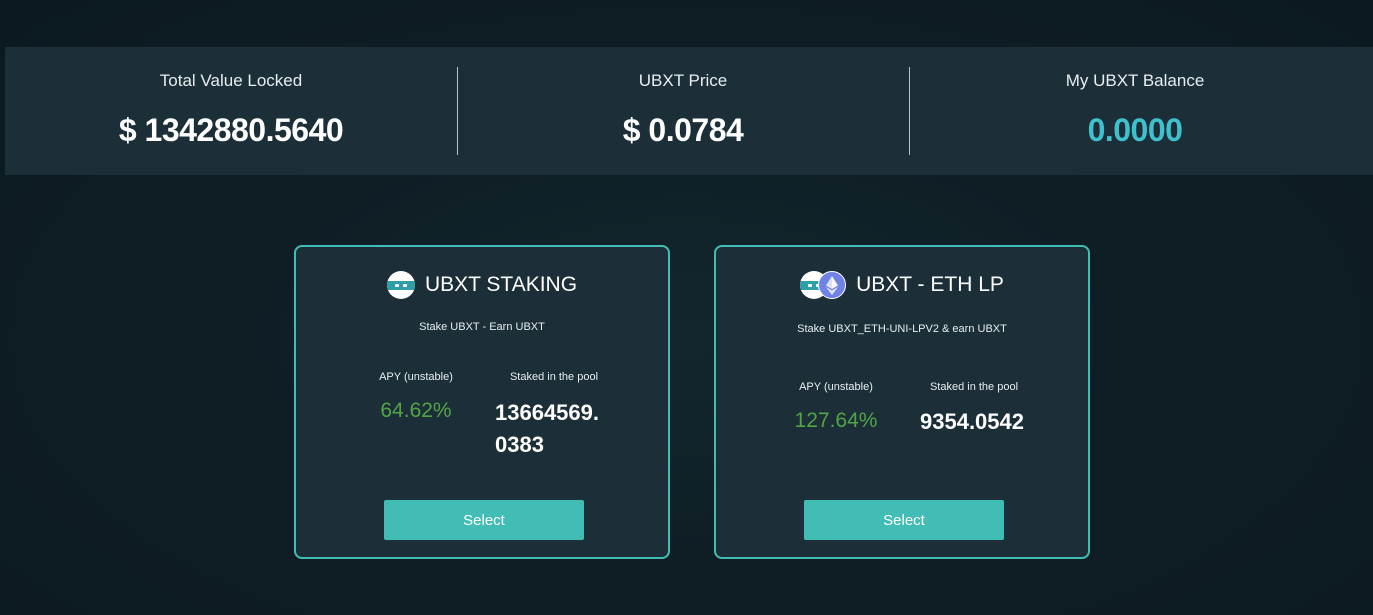 This screenshot has width=1373, height=615. What do you see at coordinates (231, 111) in the screenshot?
I see `tvl-stat: Total Value Locked $ 1342880.5640` at bounding box center [231, 111].